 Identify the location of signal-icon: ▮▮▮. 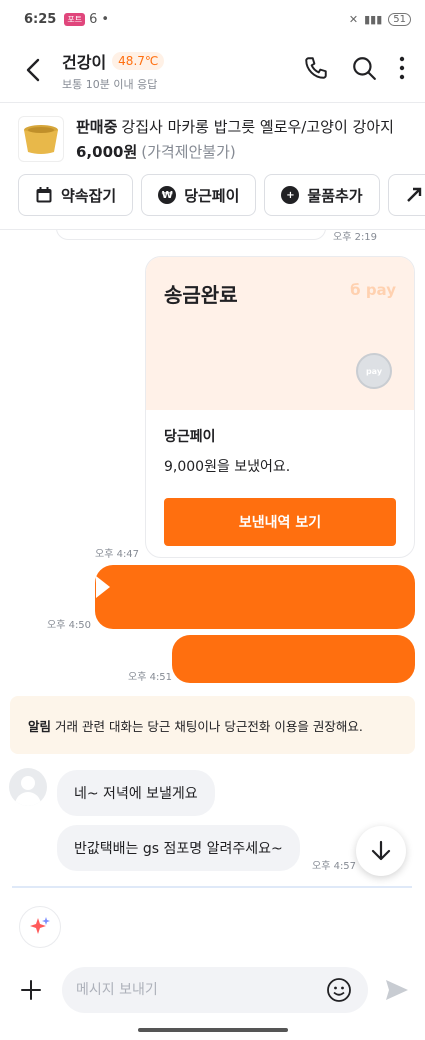
(373, 19).